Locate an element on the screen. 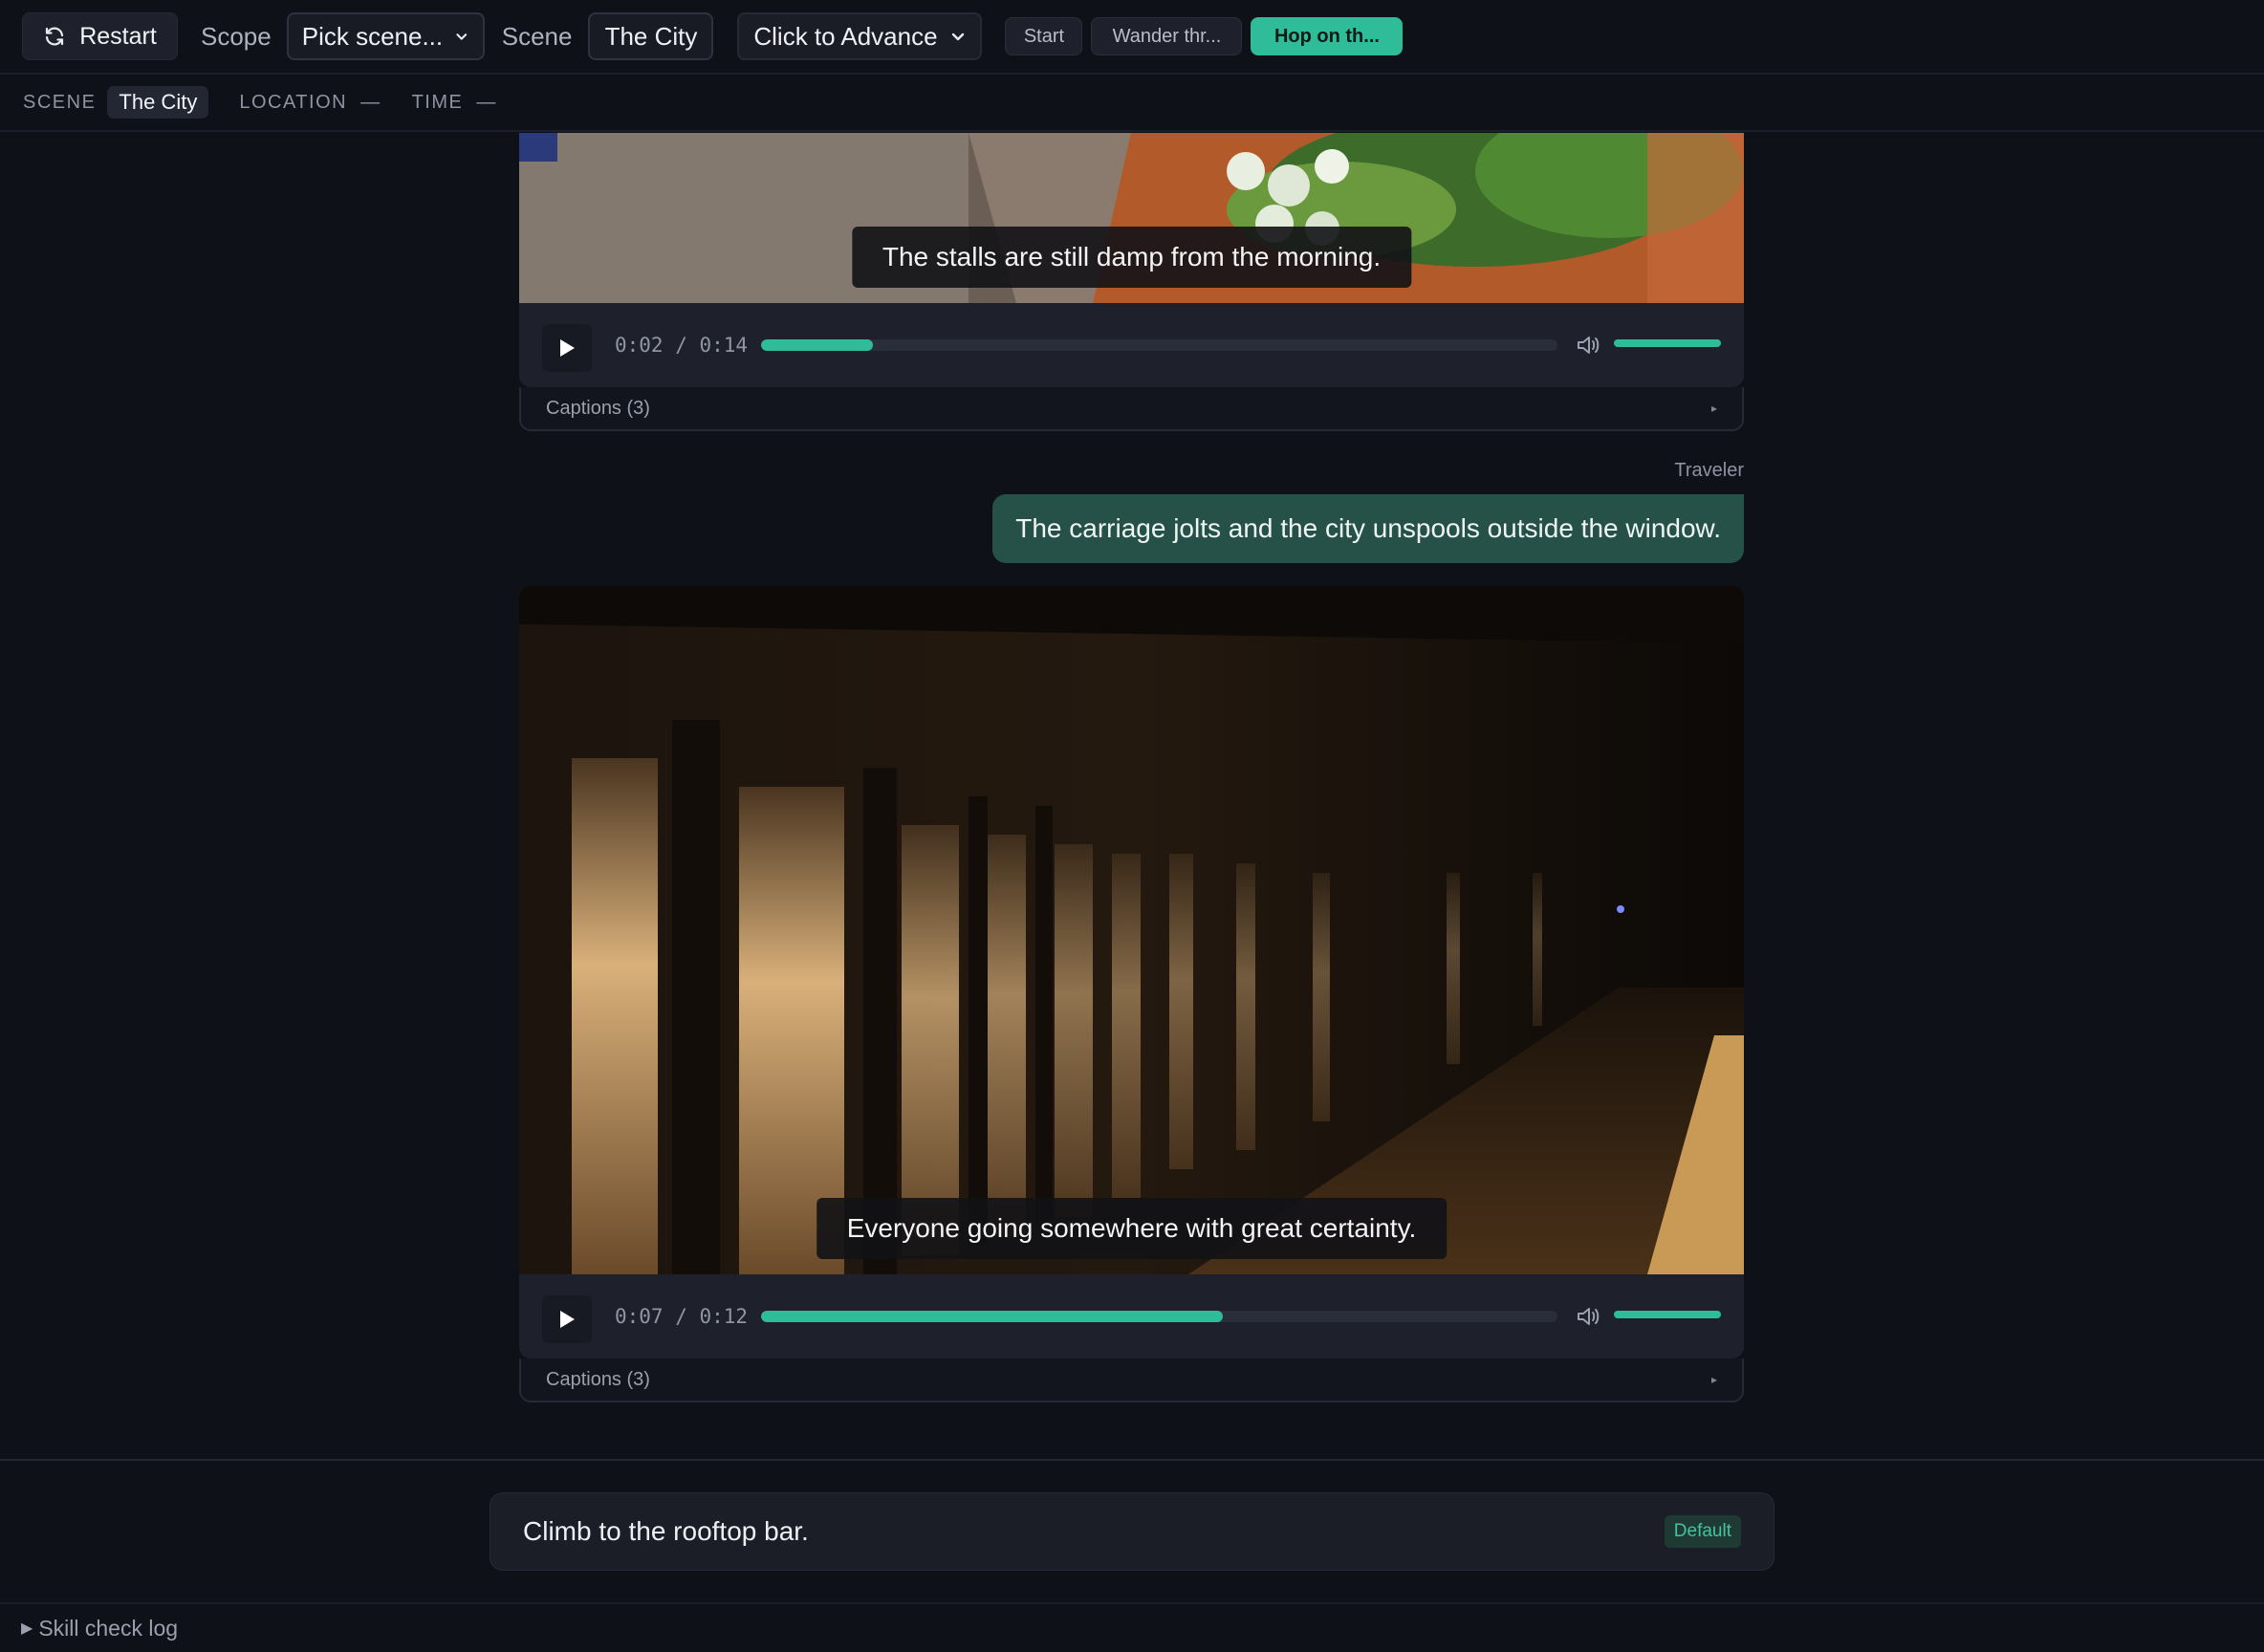  video-controls: 0:07 / 0:12 is located at coordinates (1132, 1316).